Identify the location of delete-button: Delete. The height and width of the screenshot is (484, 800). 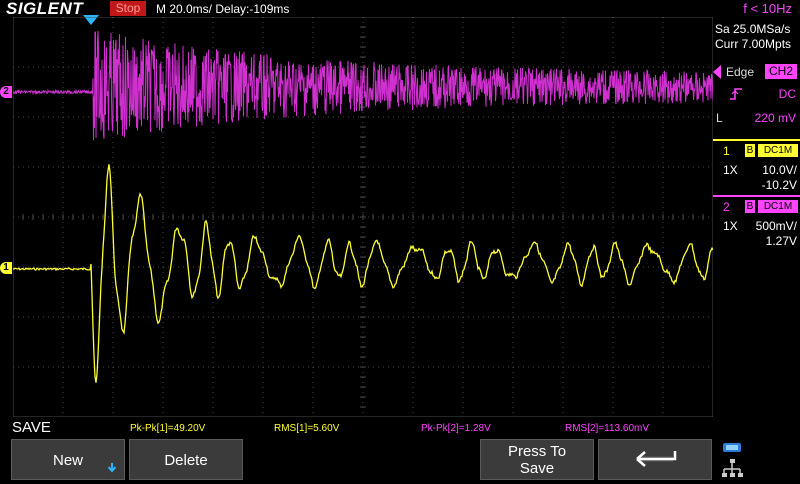
(186, 459).